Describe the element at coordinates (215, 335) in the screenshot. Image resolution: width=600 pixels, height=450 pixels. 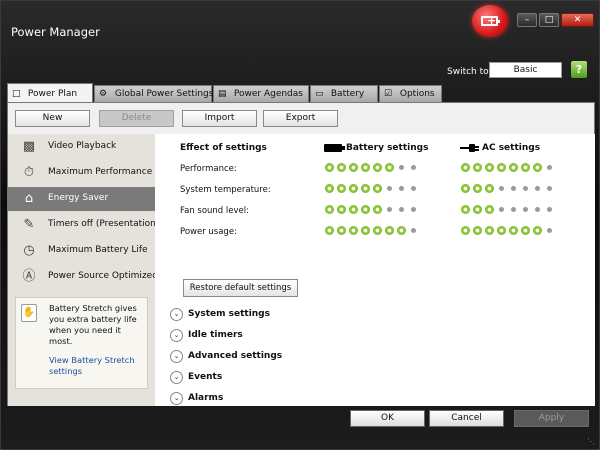
I see `section-label: Idle timers` at that location.